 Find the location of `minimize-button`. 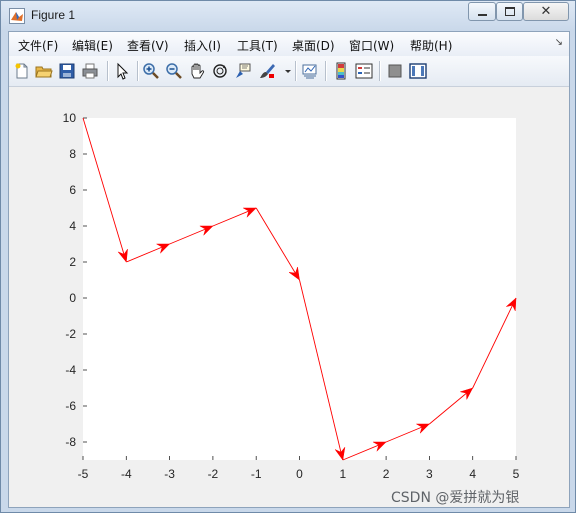

minimize-button is located at coordinates (482, 11).